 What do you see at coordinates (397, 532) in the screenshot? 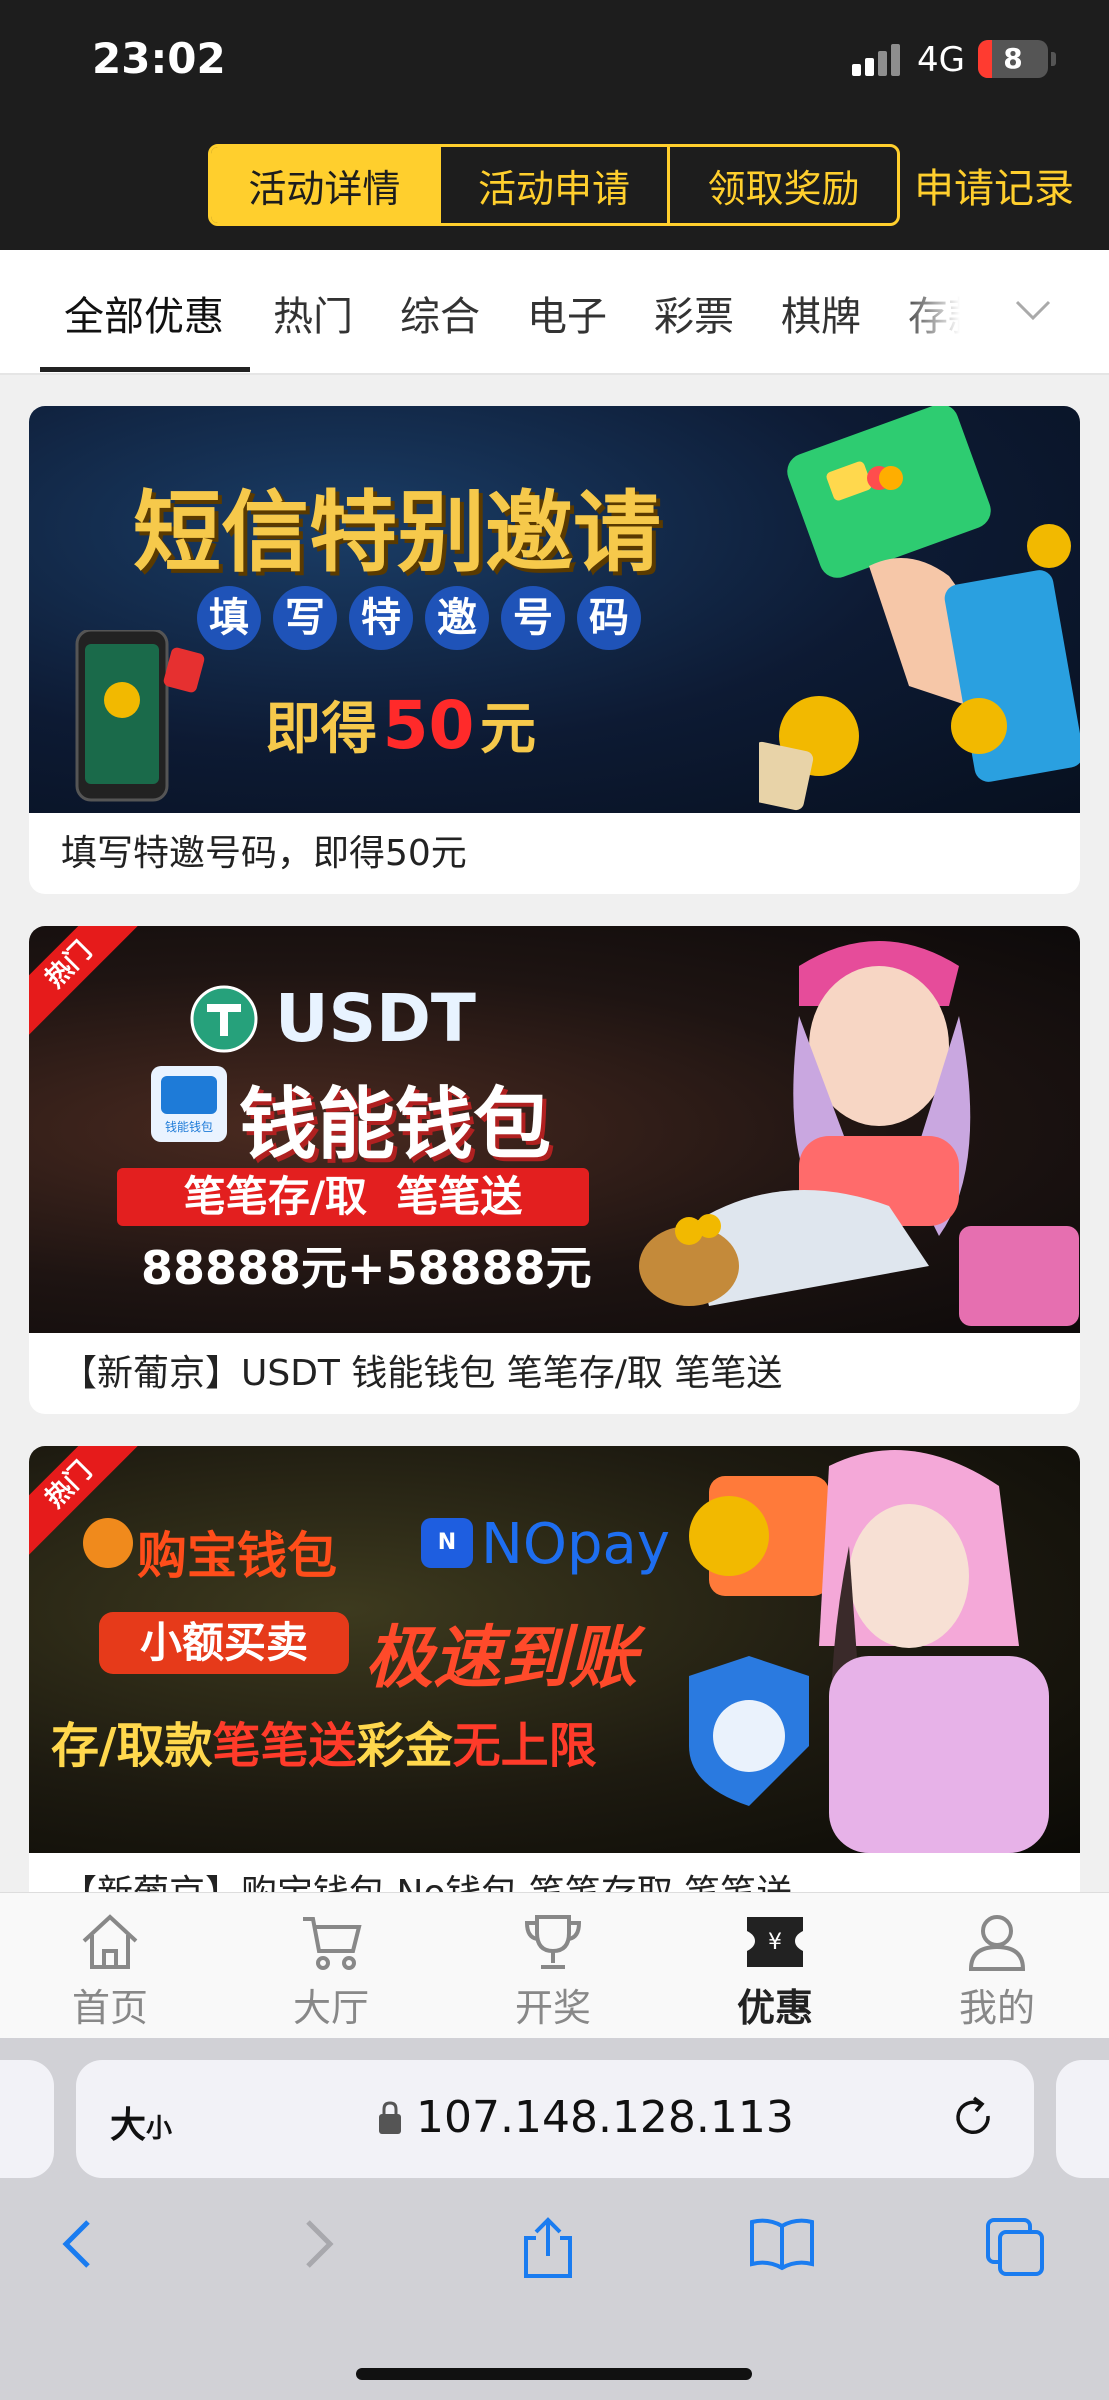
I see `banner-title: 短信特别邀请` at bounding box center [397, 532].